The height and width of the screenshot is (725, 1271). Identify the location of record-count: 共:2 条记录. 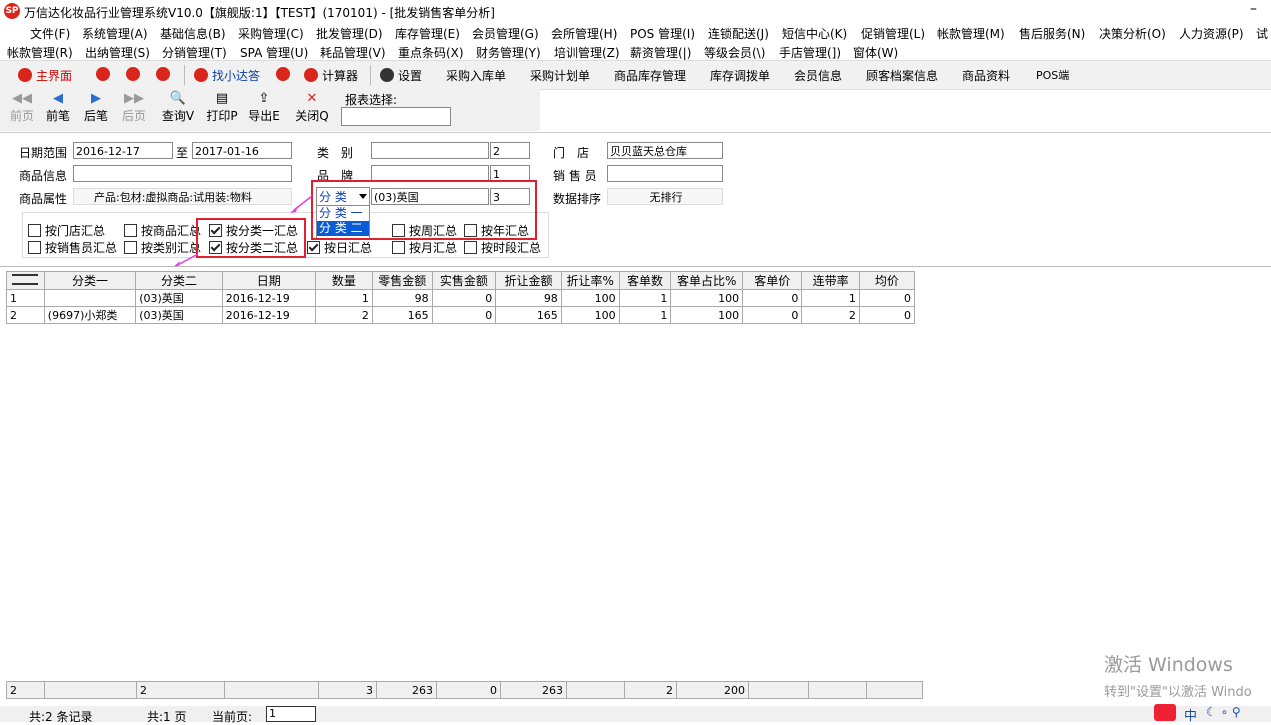
(61, 717).